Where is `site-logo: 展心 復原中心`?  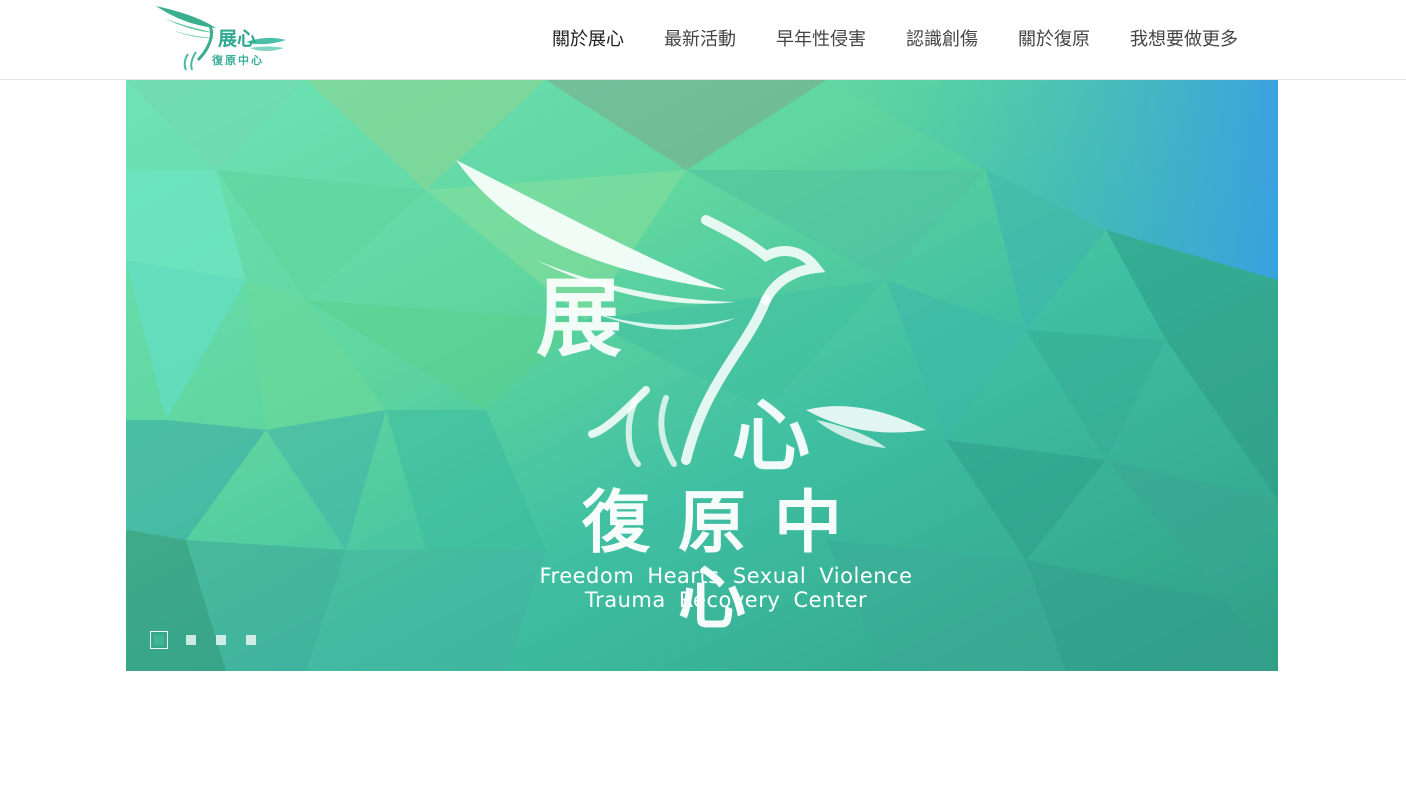
site-logo: 展心 復原中心 is located at coordinates (221, 39).